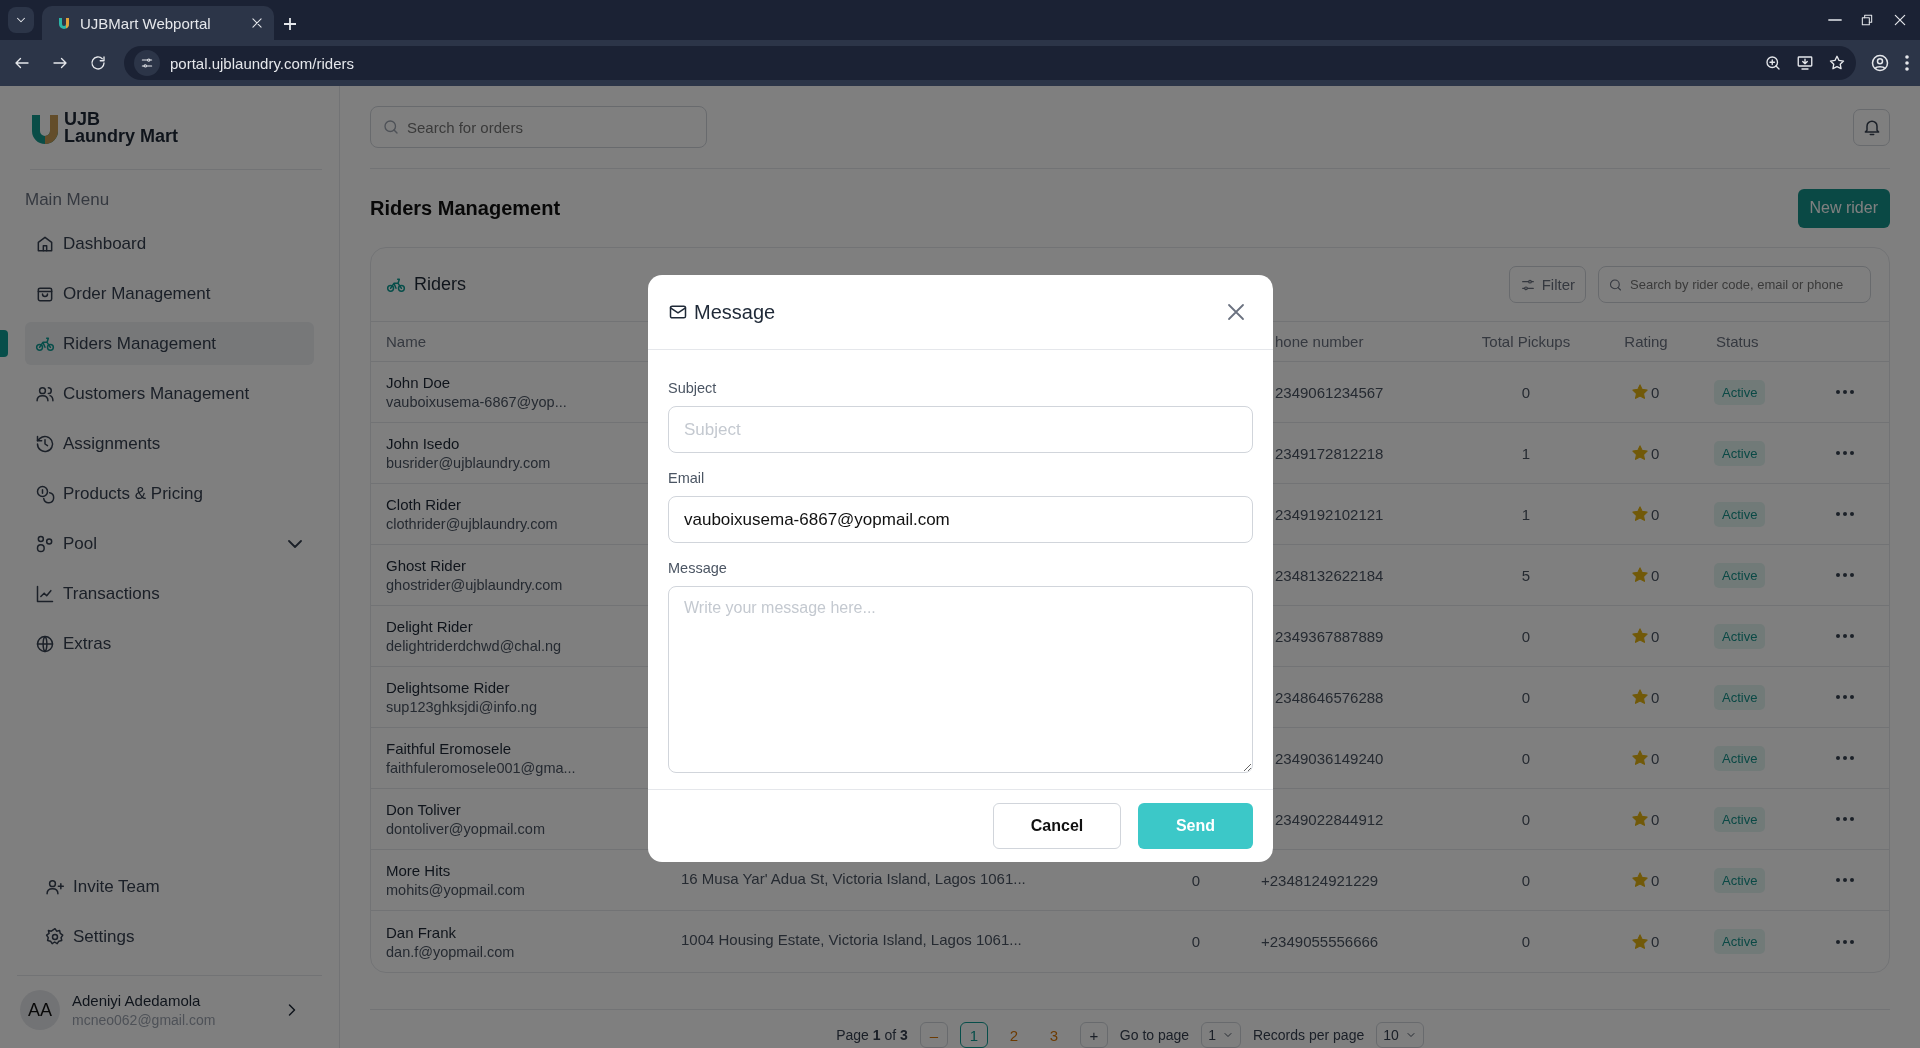 This screenshot has width=1920, height=1048. Describe the element at coordinates (21, 20) in the screenshot. I see `tab-list-button` at that location.